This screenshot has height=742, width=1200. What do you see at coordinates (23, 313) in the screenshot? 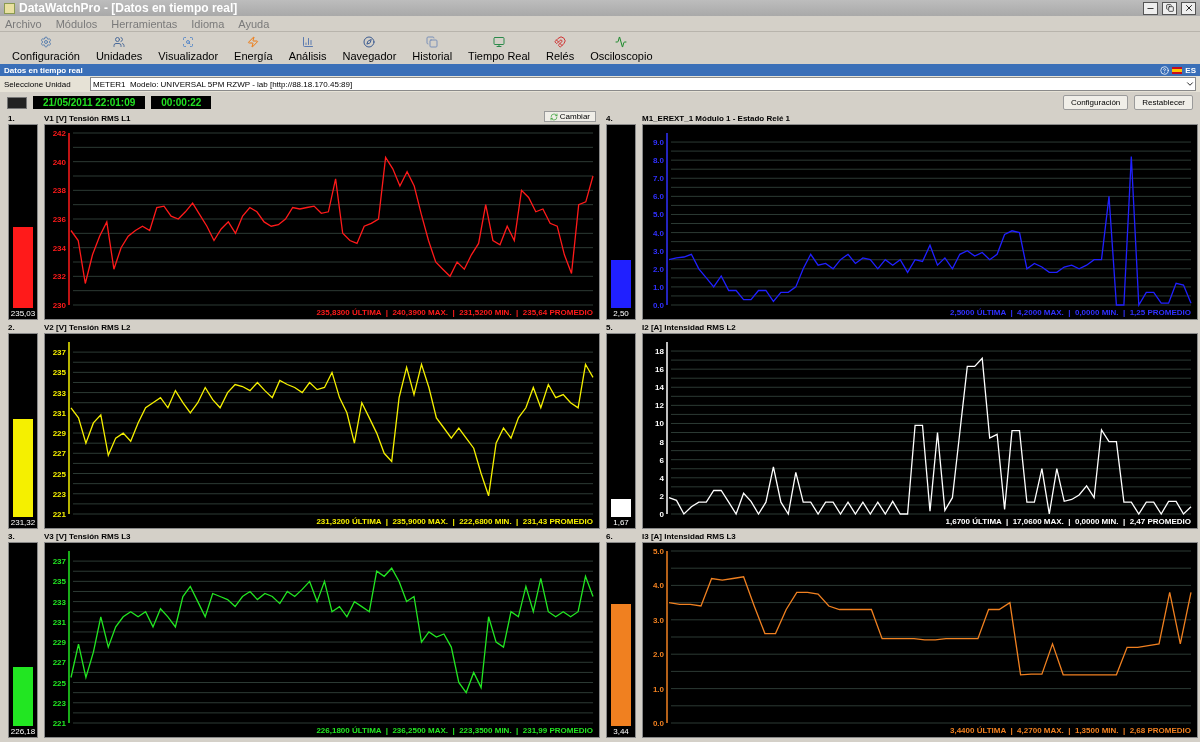
I see `meter-value: 235,03` at bounding box center [23, 313].